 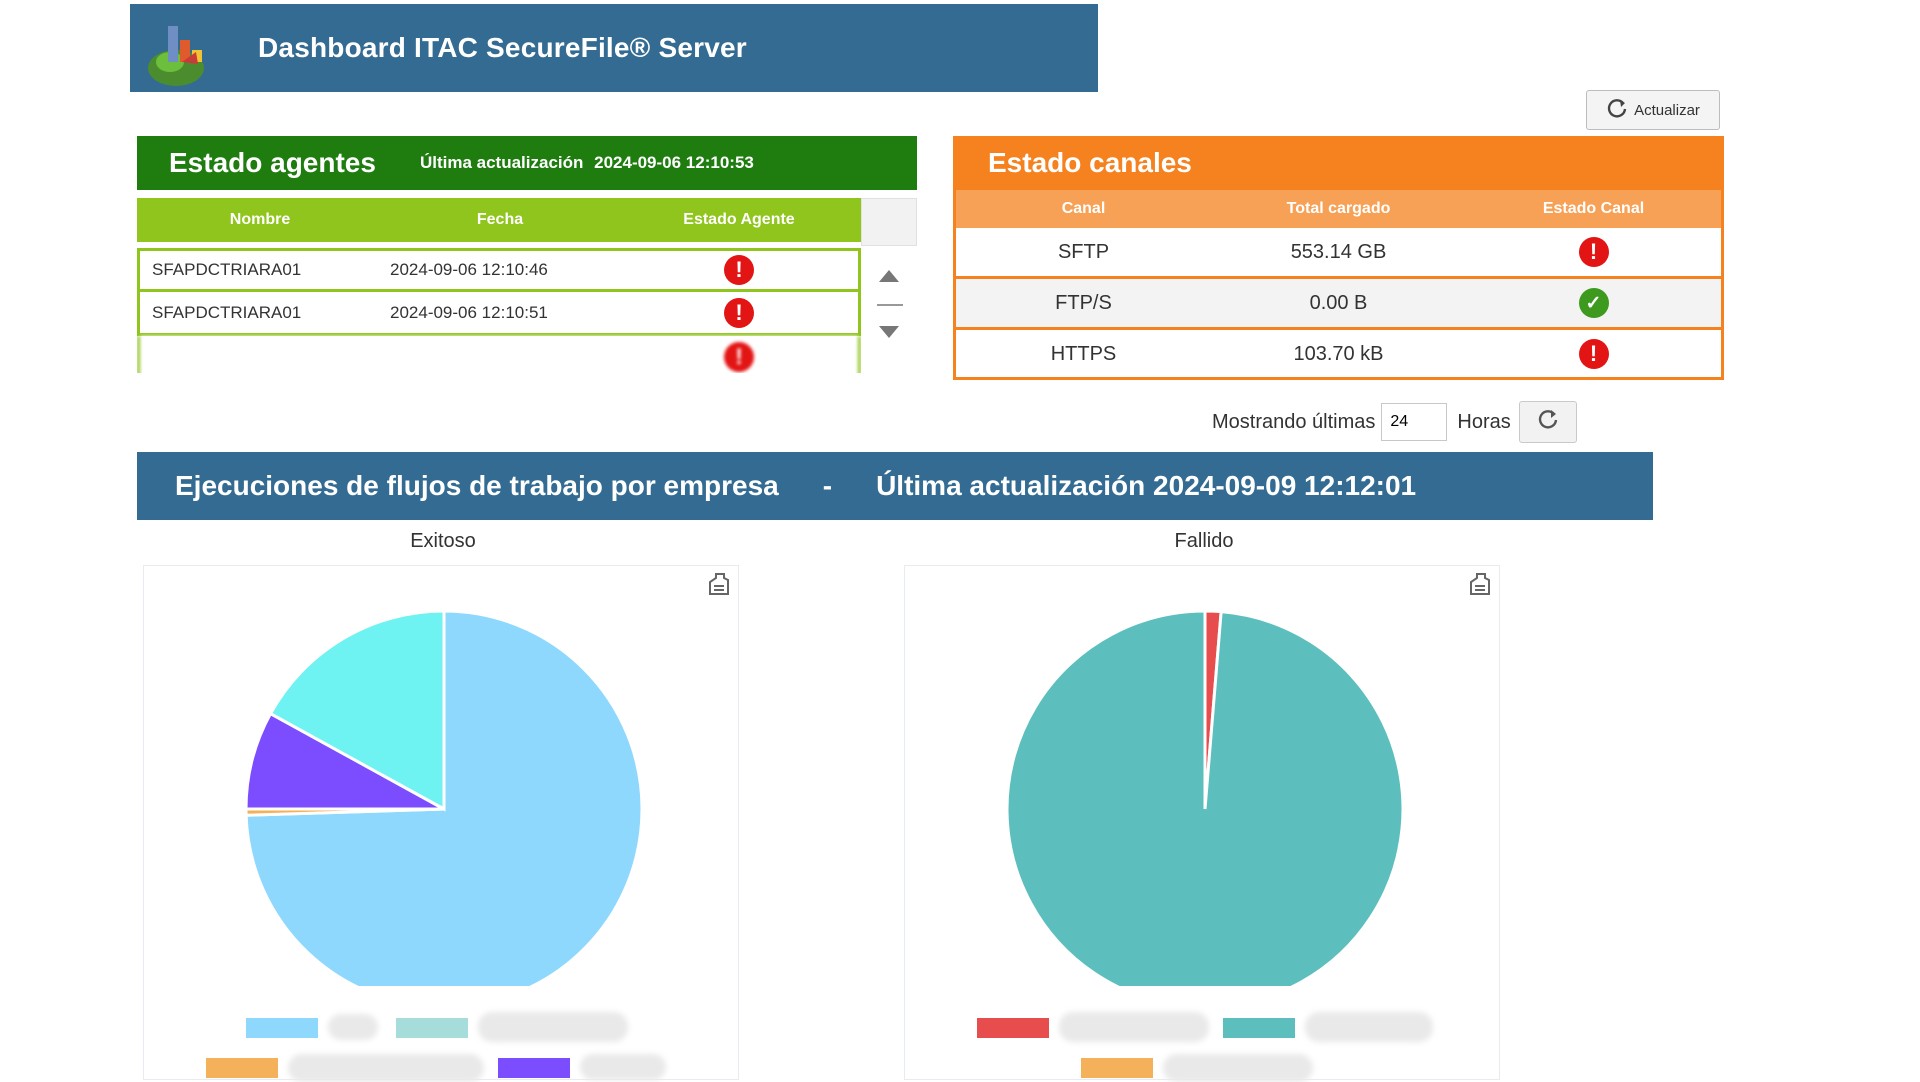 I want to click on agent-date: 2024-09-06 12:10:46, so click(x=469, y=269).